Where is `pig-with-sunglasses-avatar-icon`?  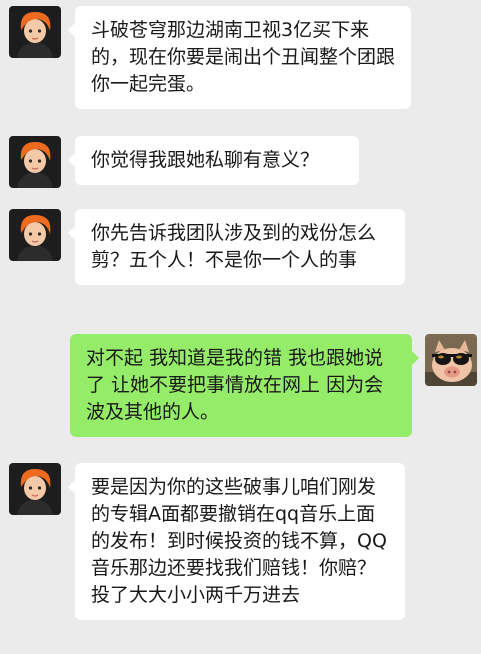
pig-with-sunglasses-avatar-icon is located at coordinates (451, 360).